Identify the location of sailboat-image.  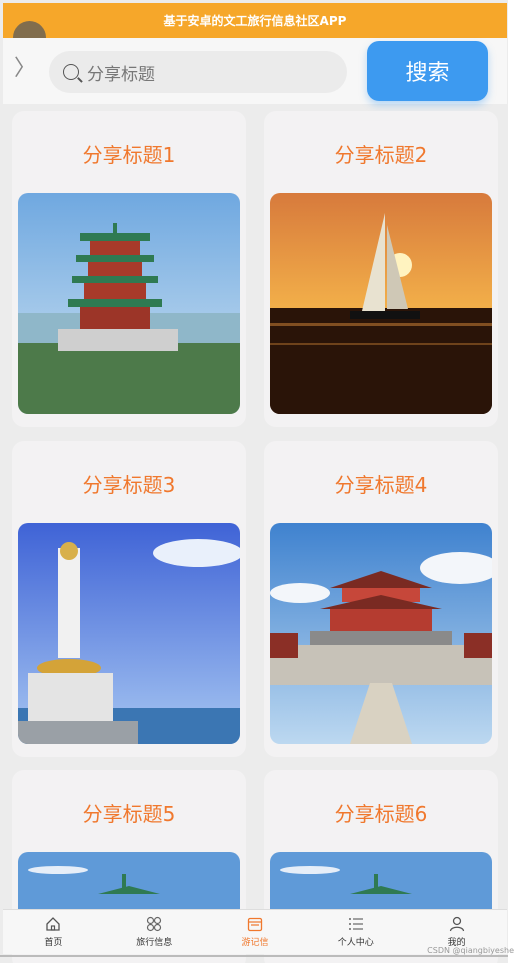
(381, 303).